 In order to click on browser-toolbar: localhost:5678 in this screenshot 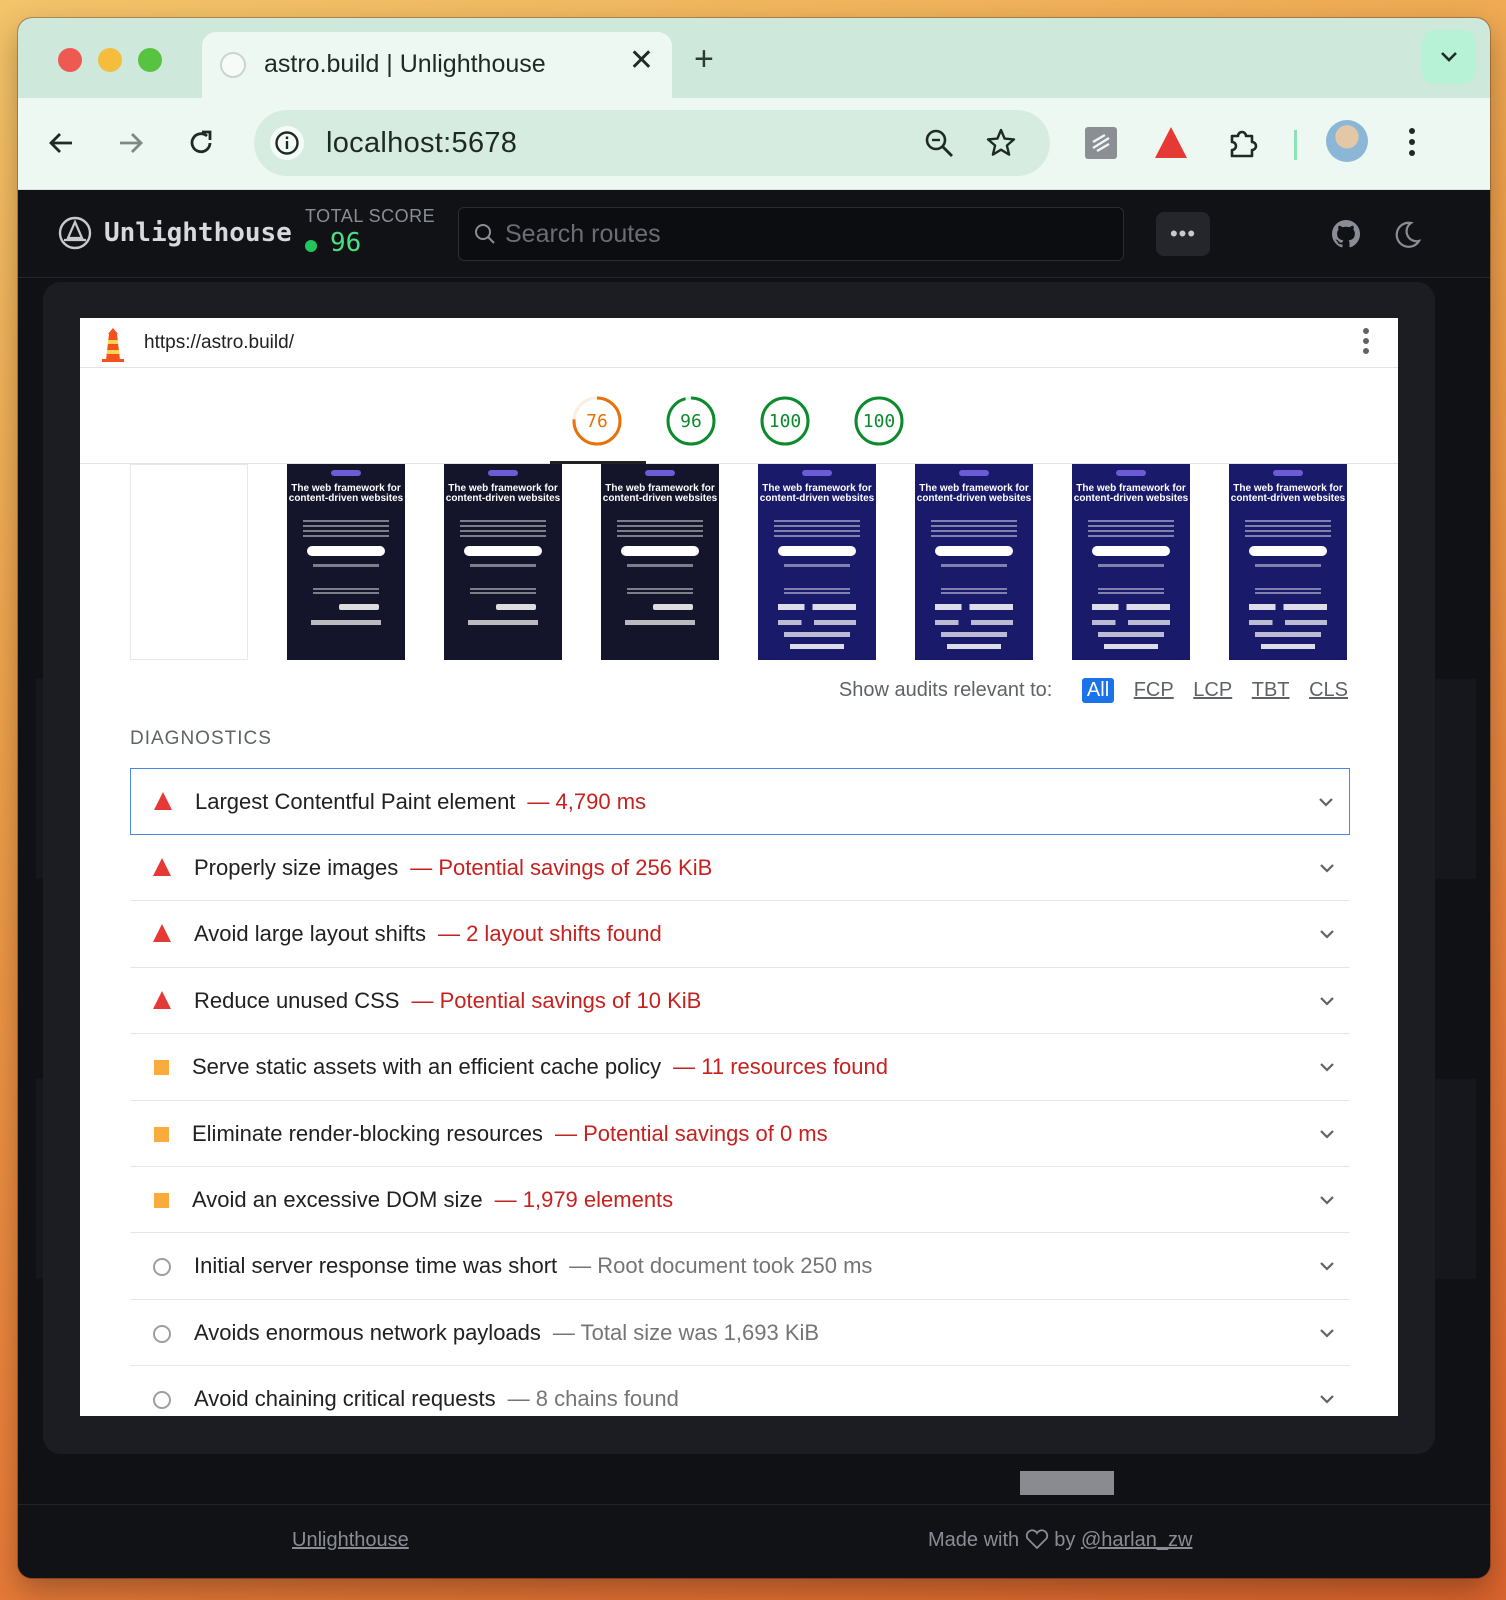, I will do `click(754, 144)`.